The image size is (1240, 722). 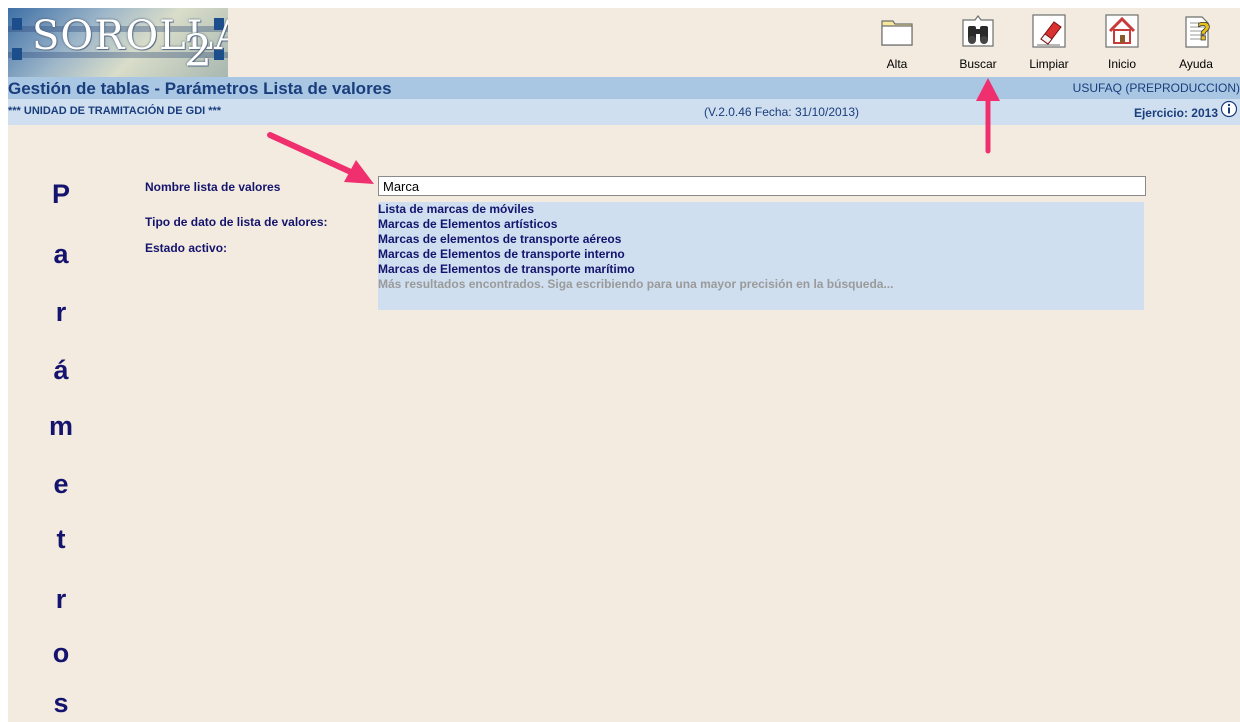 I want to click on side-title-letter: a, so click(x=61, y=254).